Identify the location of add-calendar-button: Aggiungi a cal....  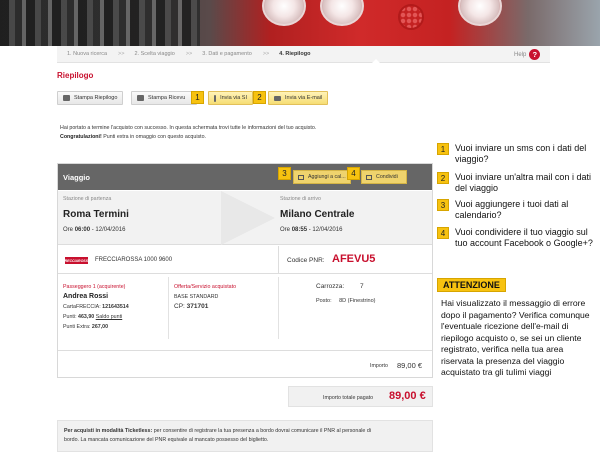
(322, 177).